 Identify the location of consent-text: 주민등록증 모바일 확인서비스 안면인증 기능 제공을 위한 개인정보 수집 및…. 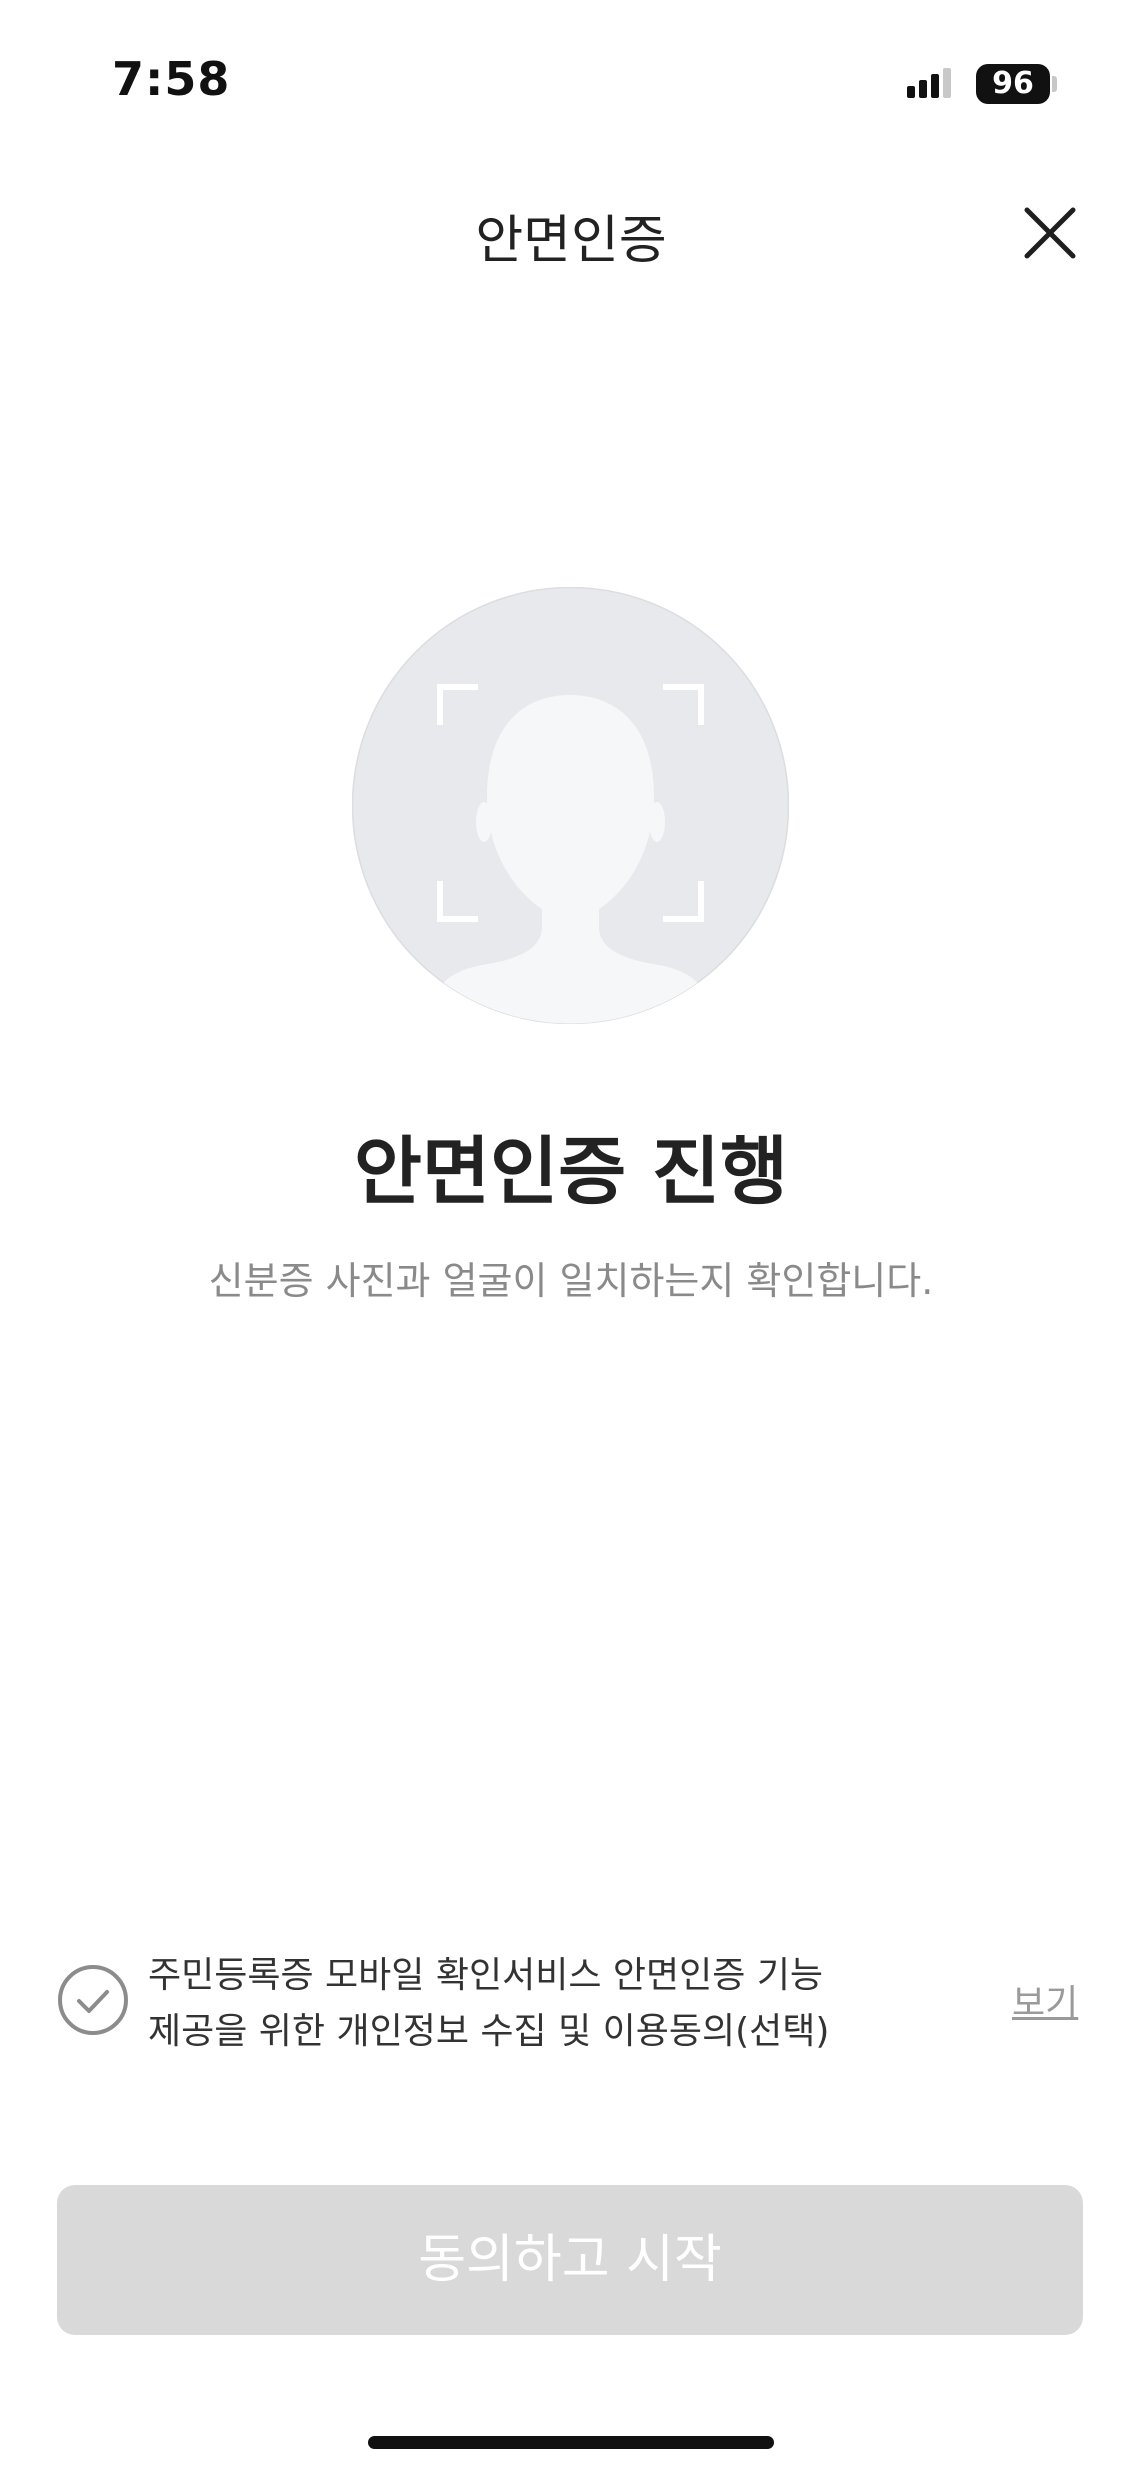
(528, 2004).